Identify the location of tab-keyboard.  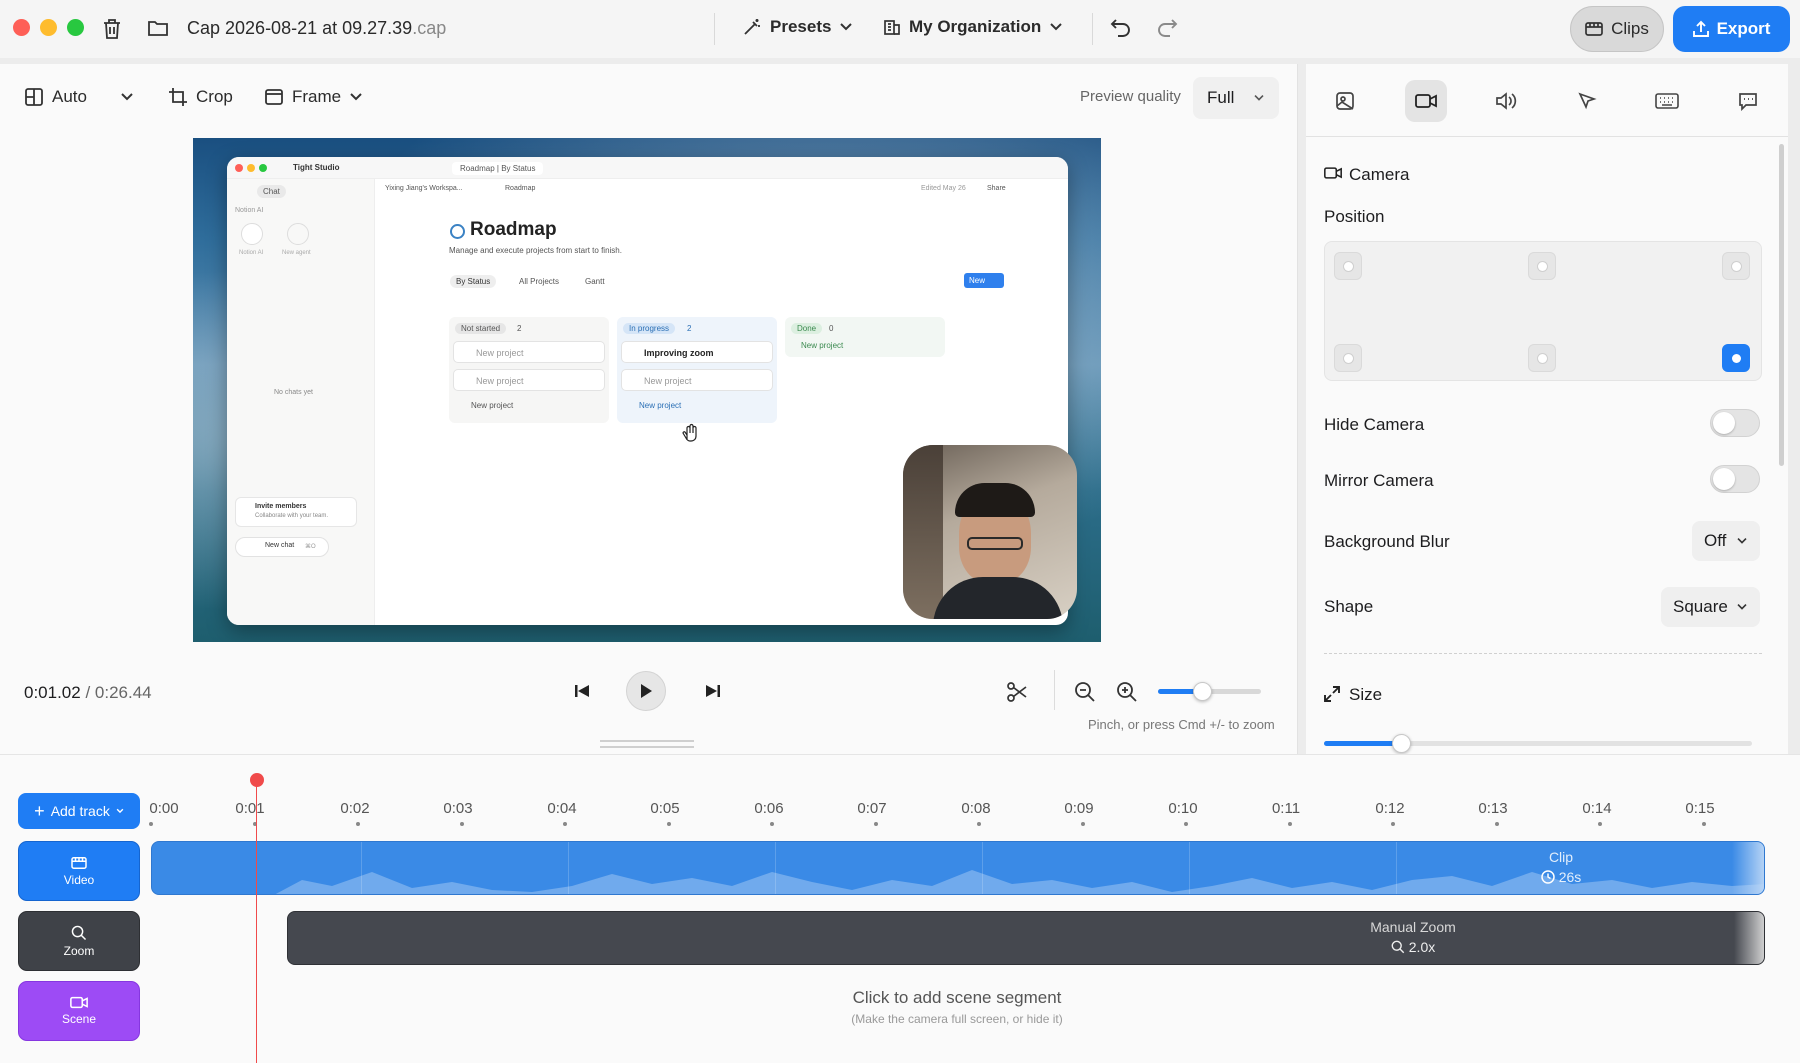
(1667, 101).